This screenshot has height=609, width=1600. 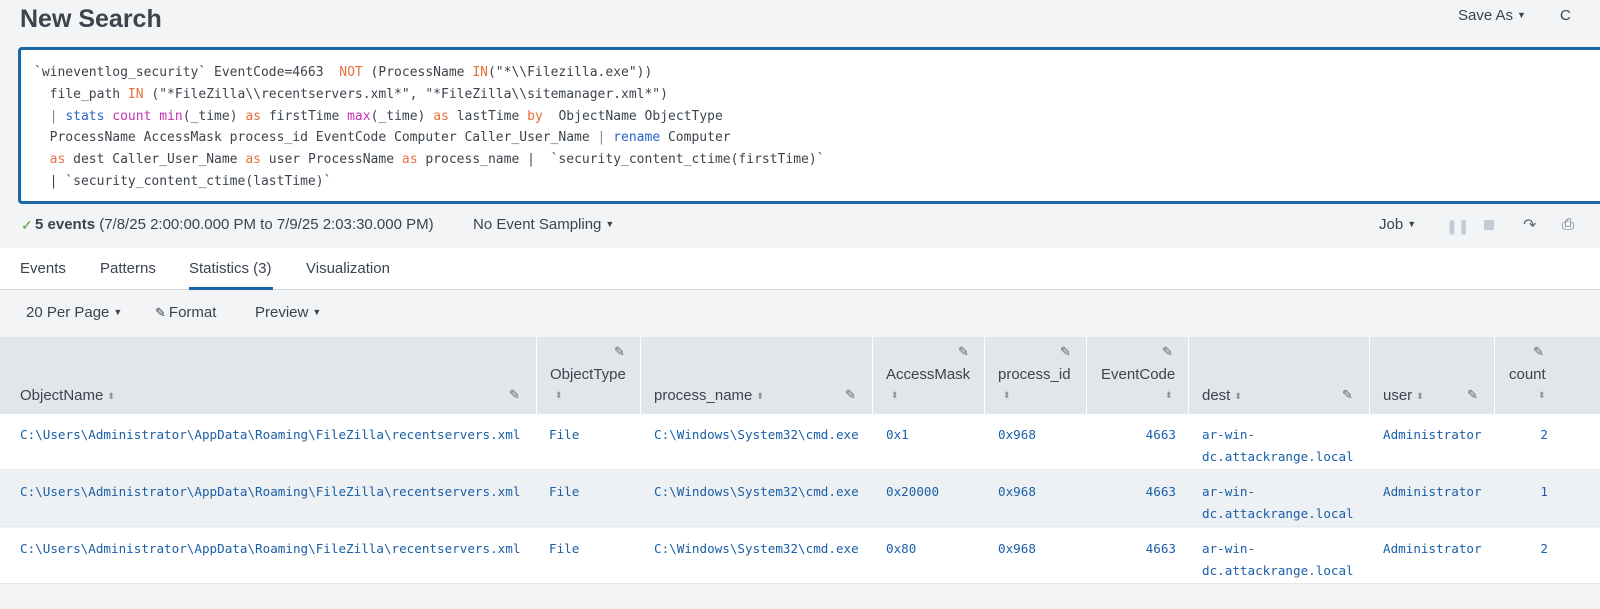 I want to click on column-label: AccessMask, so click(x=928, y=374).